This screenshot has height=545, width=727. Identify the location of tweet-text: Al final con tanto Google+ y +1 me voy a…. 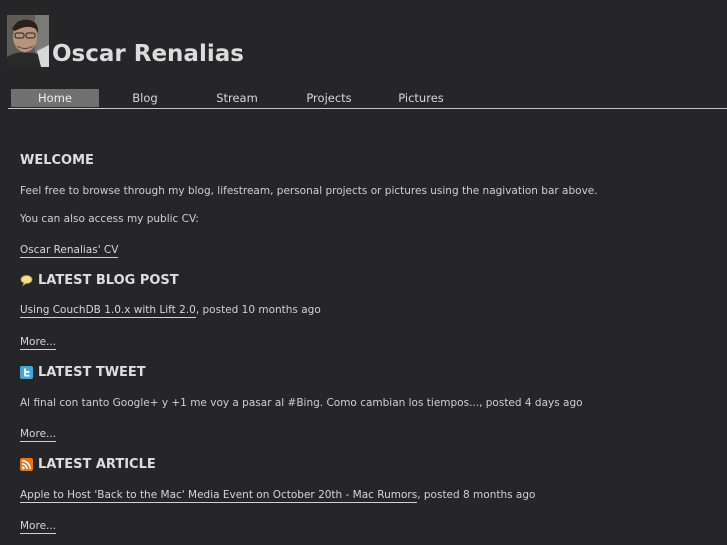
(301, 403).